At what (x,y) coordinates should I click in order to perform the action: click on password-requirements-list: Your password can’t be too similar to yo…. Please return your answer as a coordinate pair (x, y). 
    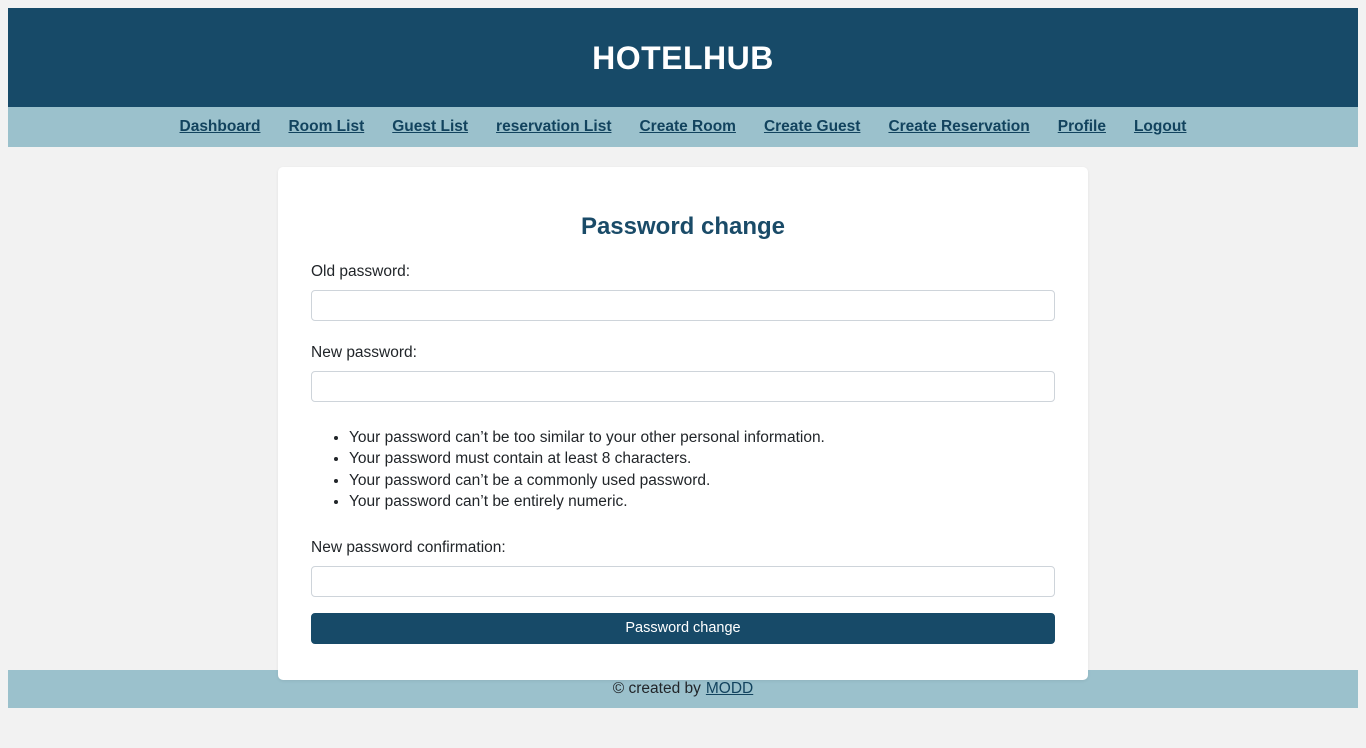
    Looking at the image, I should click on (683, 470).